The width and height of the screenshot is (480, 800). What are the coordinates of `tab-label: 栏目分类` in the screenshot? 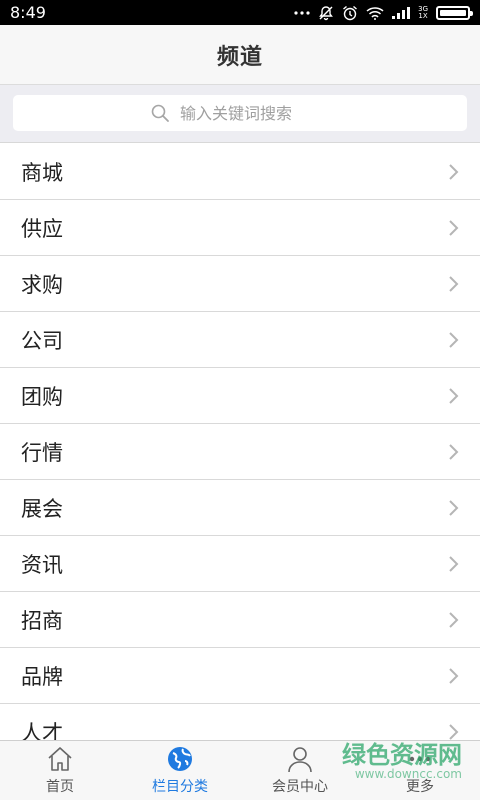 It's located at (180, 787).